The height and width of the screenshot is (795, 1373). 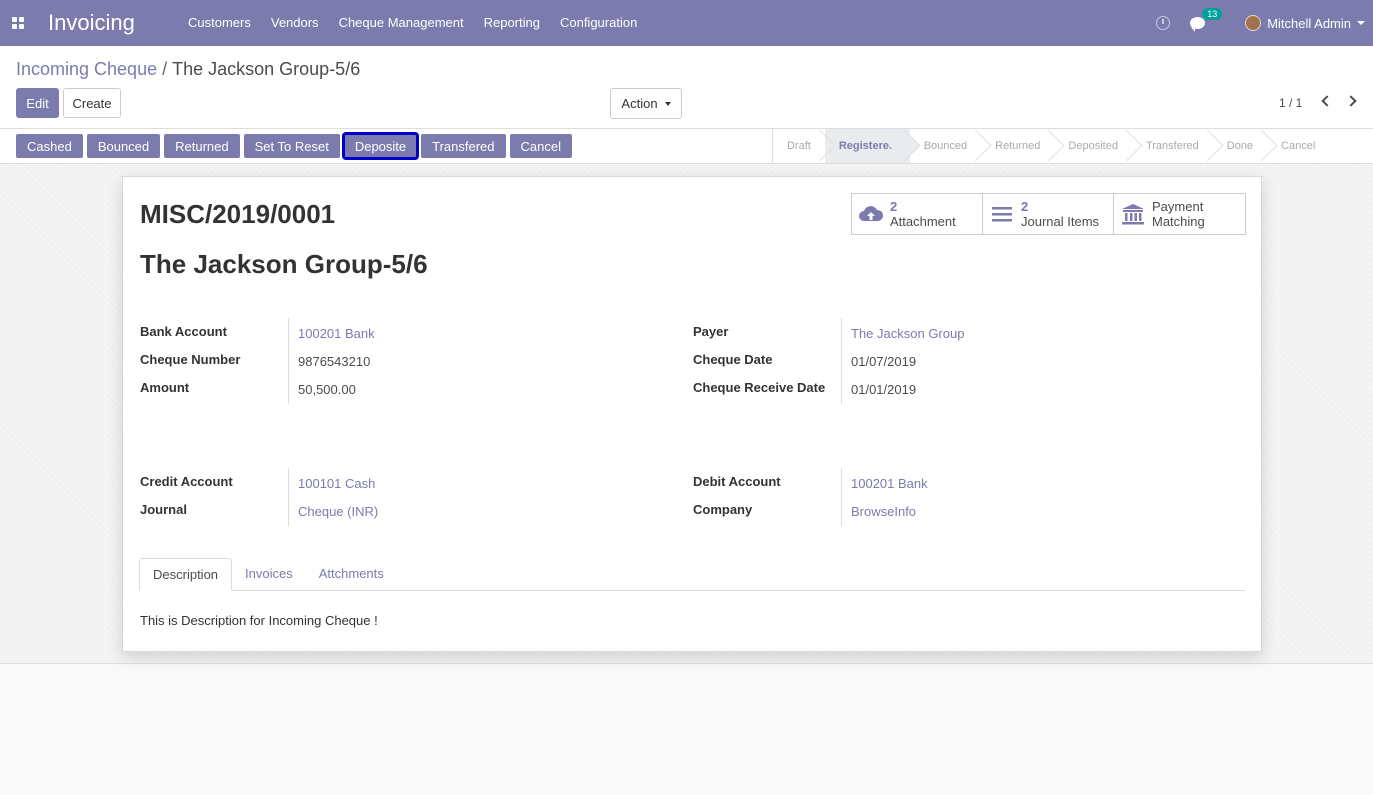 What do you see at coordinates (639, 103) in the screenshot?
I see `action-label: Action` at bounding box center [639, 103].